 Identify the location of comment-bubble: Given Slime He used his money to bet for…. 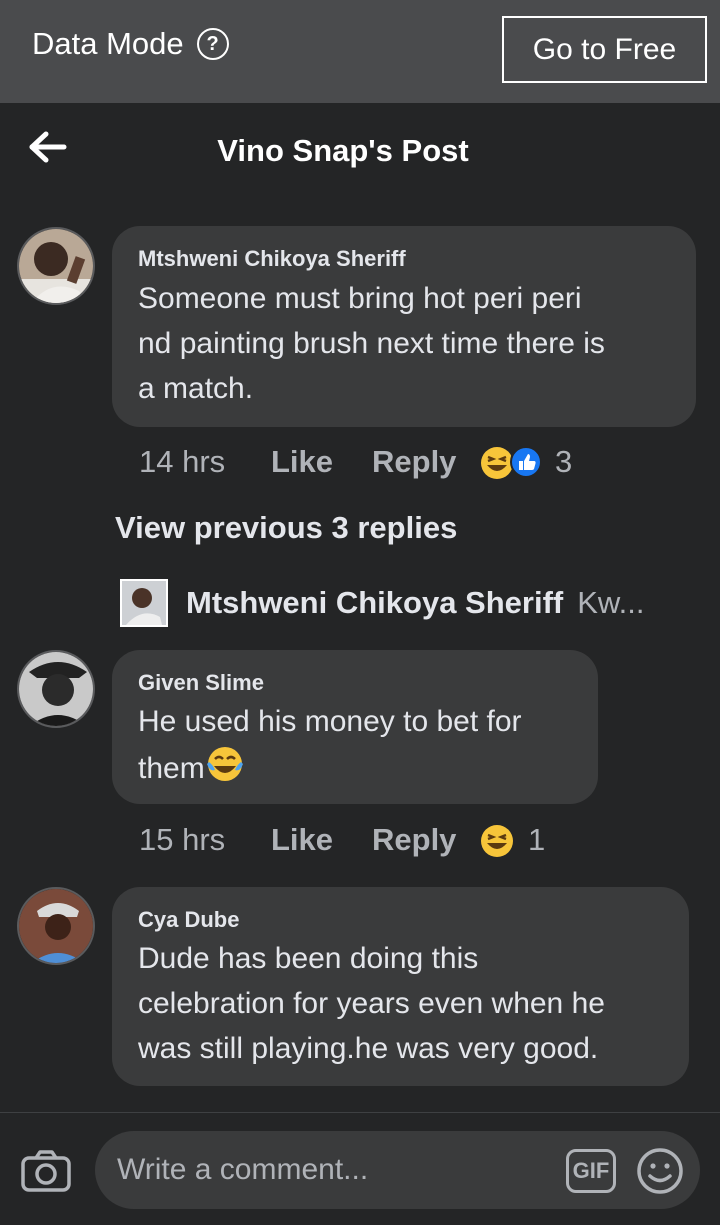
(355, 727).